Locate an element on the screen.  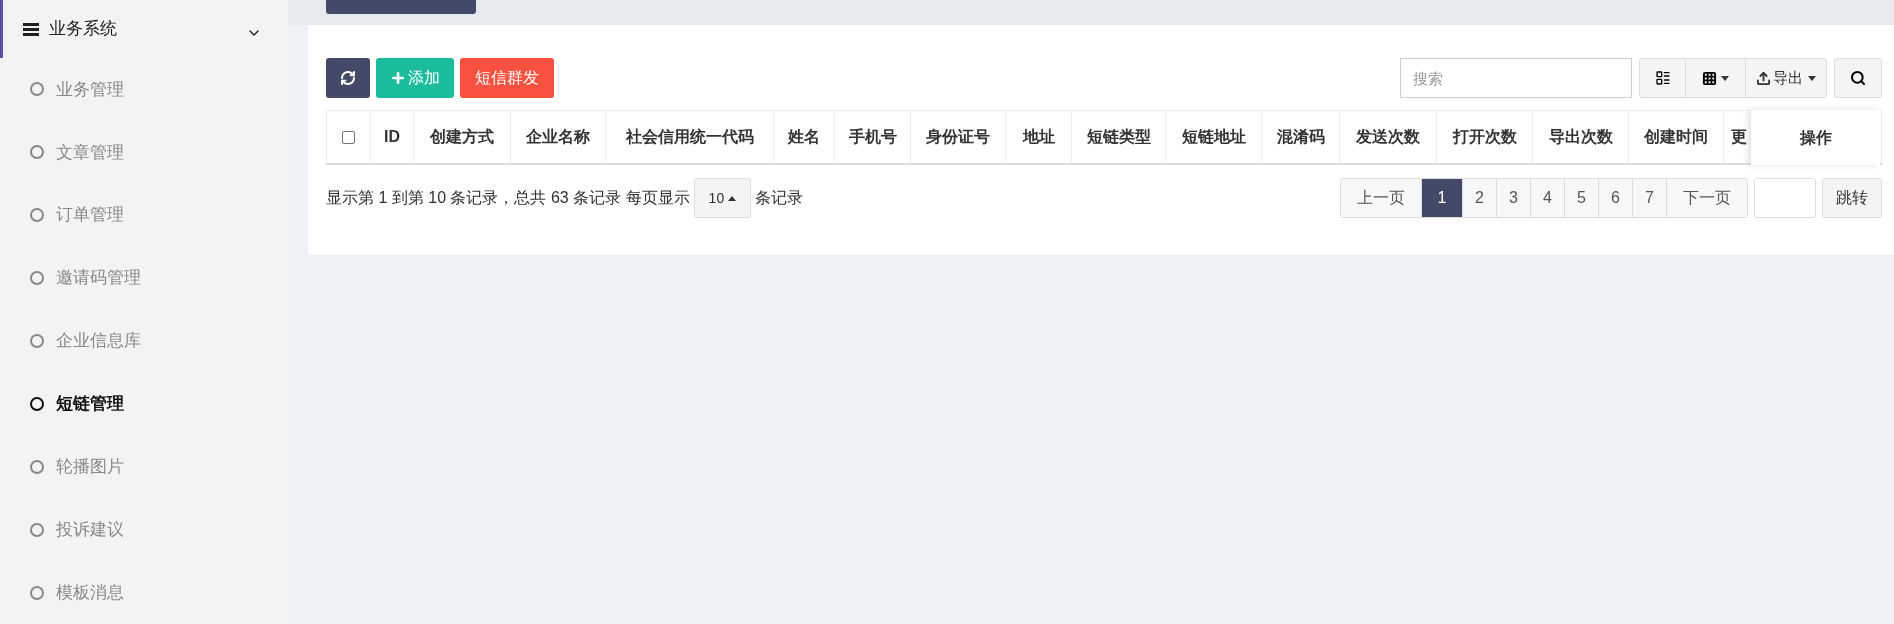
page-button: 7 is located at coordinates (1650, 198).